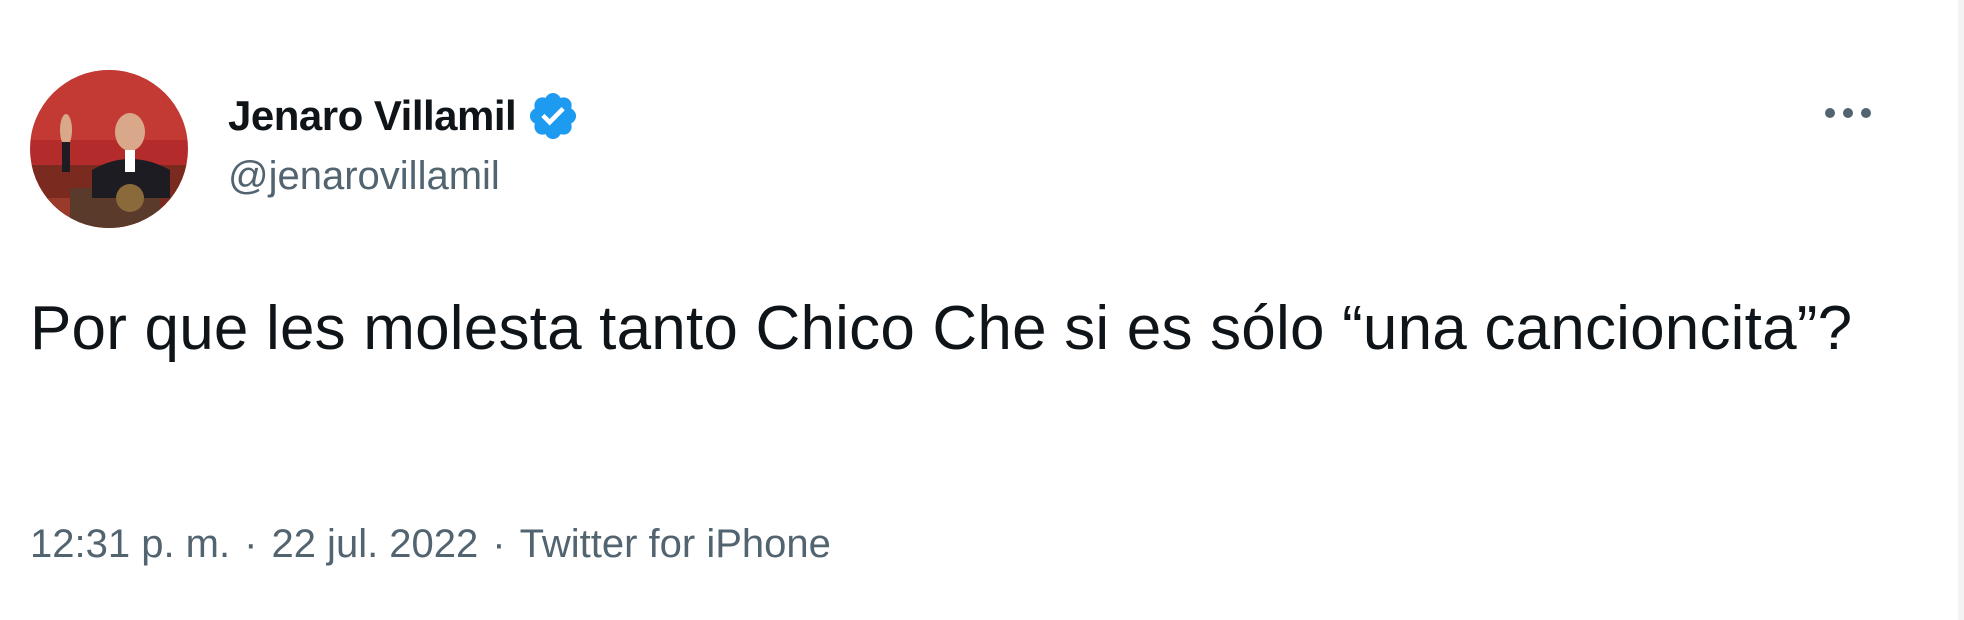  What do you see at coordinates (374, 544) in the screenshot?
I see `tweet-date: 22 jul. 2022` at bounding box center [374, 544].